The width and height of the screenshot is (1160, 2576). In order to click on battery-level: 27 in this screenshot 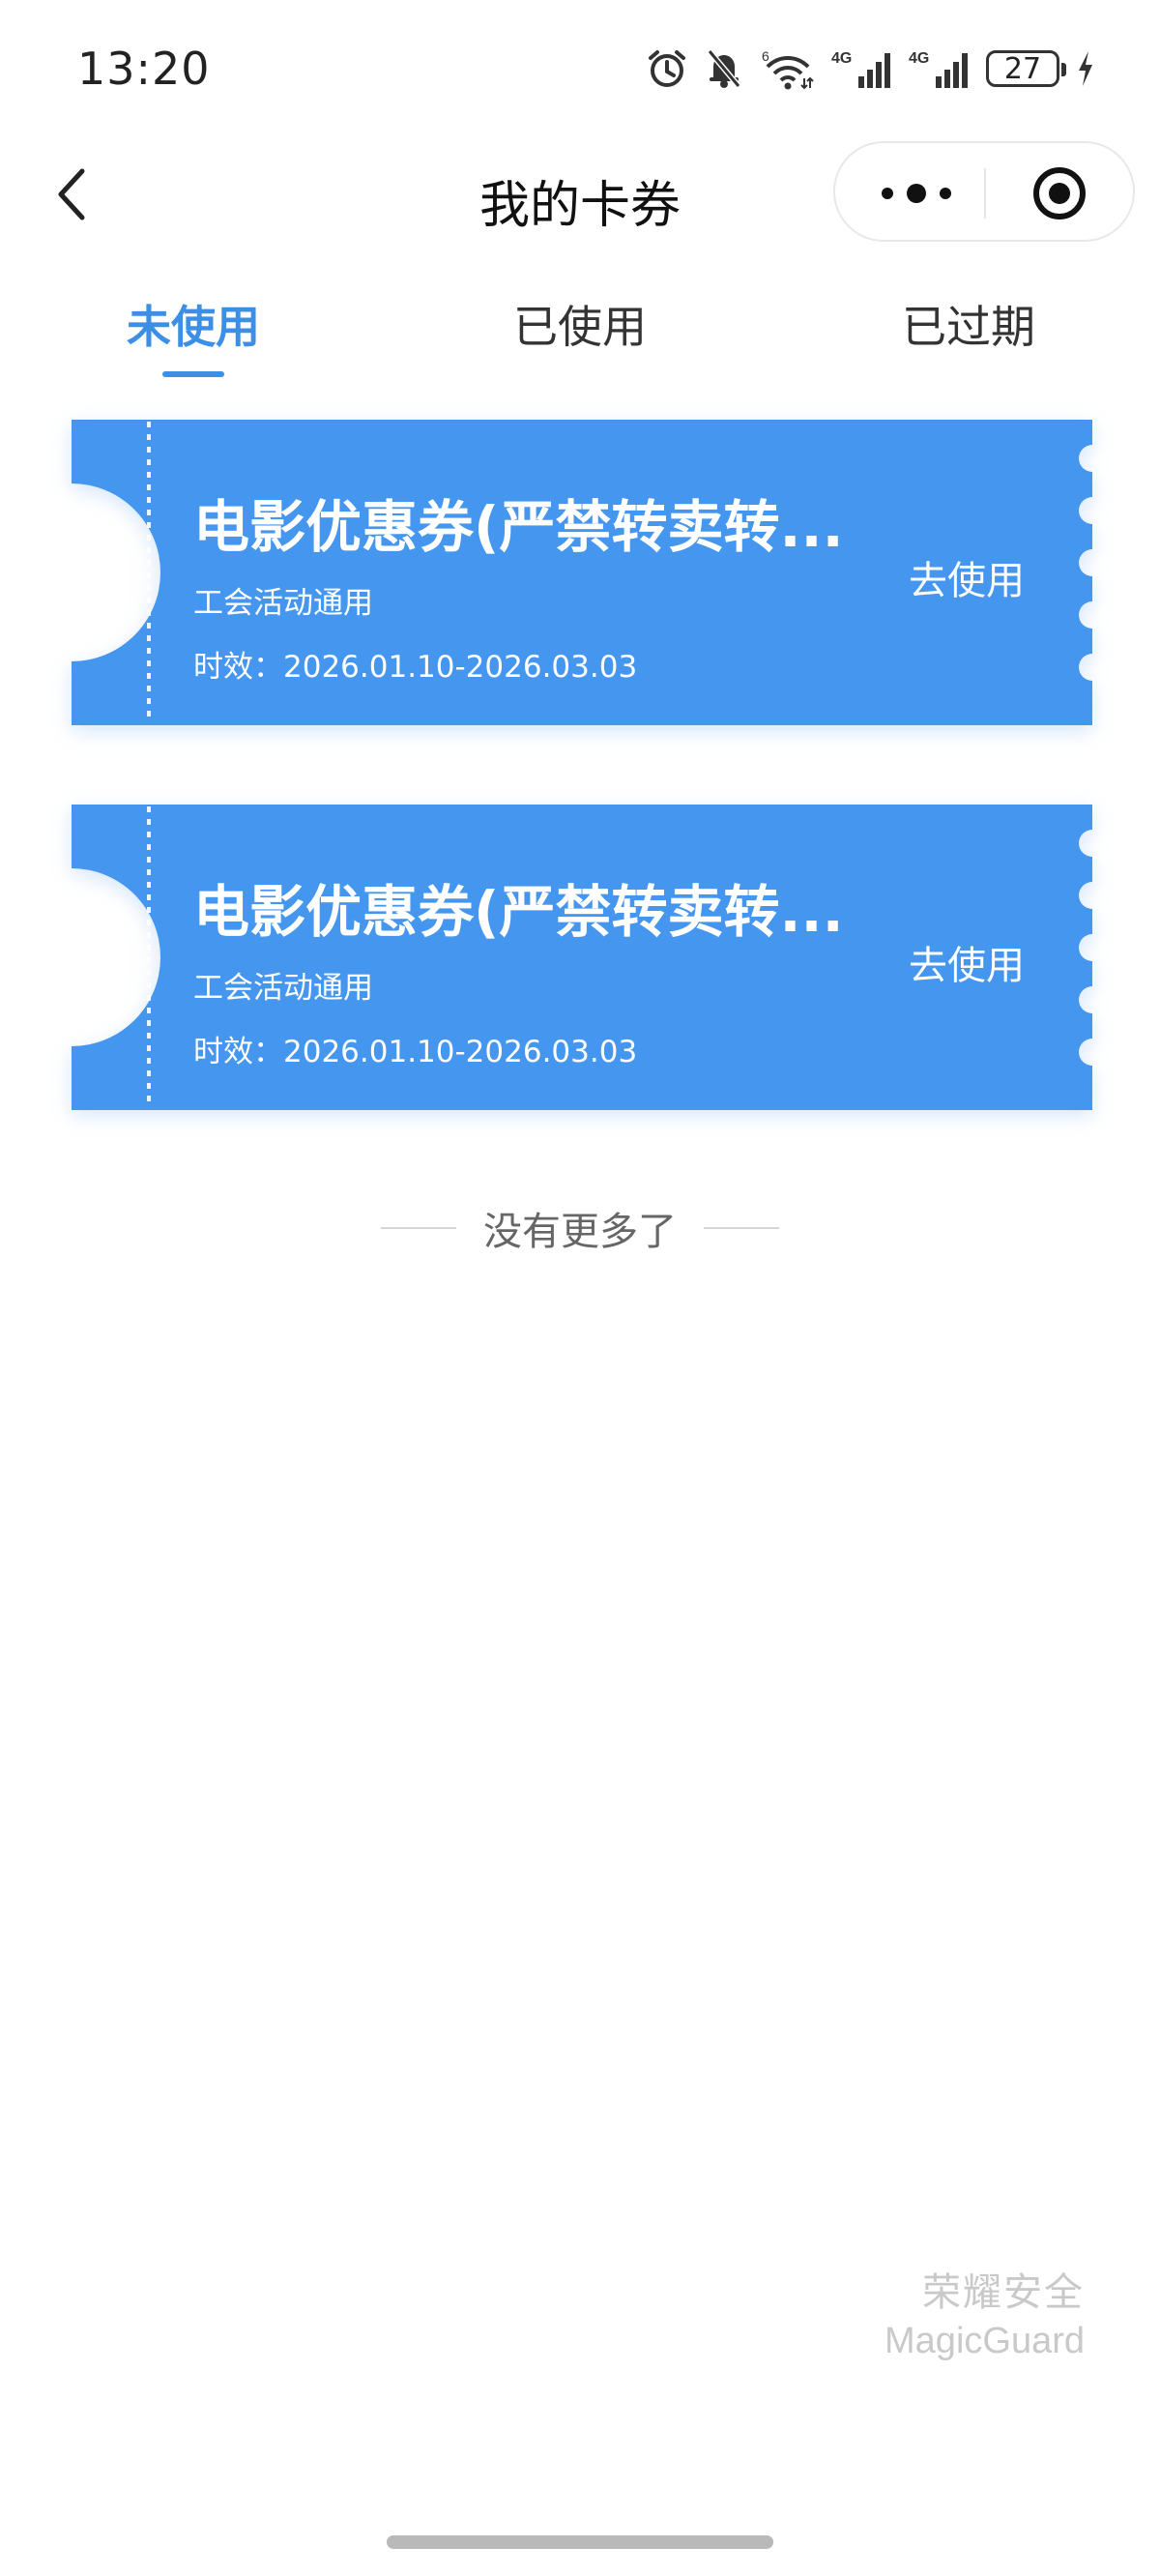, I will do `click(1023, 68)`.